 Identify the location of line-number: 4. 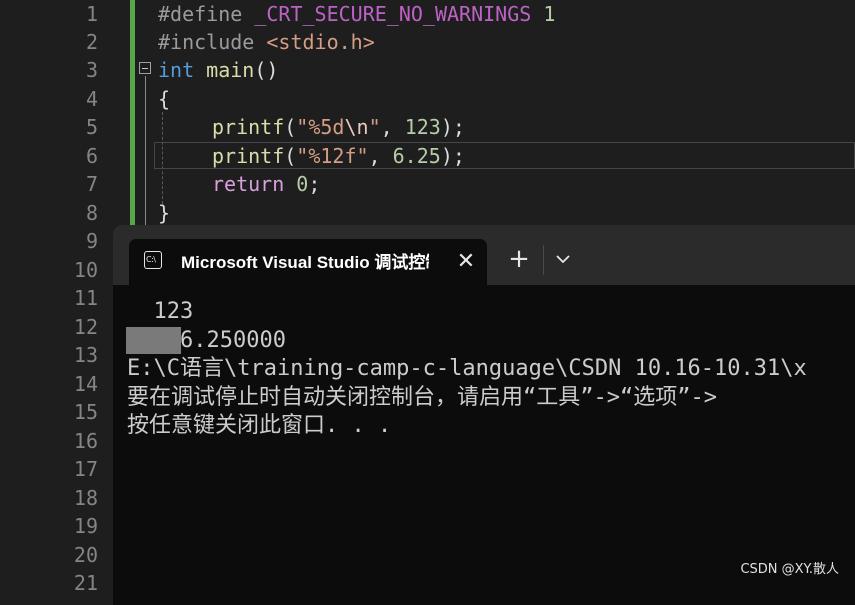
(91, 99).